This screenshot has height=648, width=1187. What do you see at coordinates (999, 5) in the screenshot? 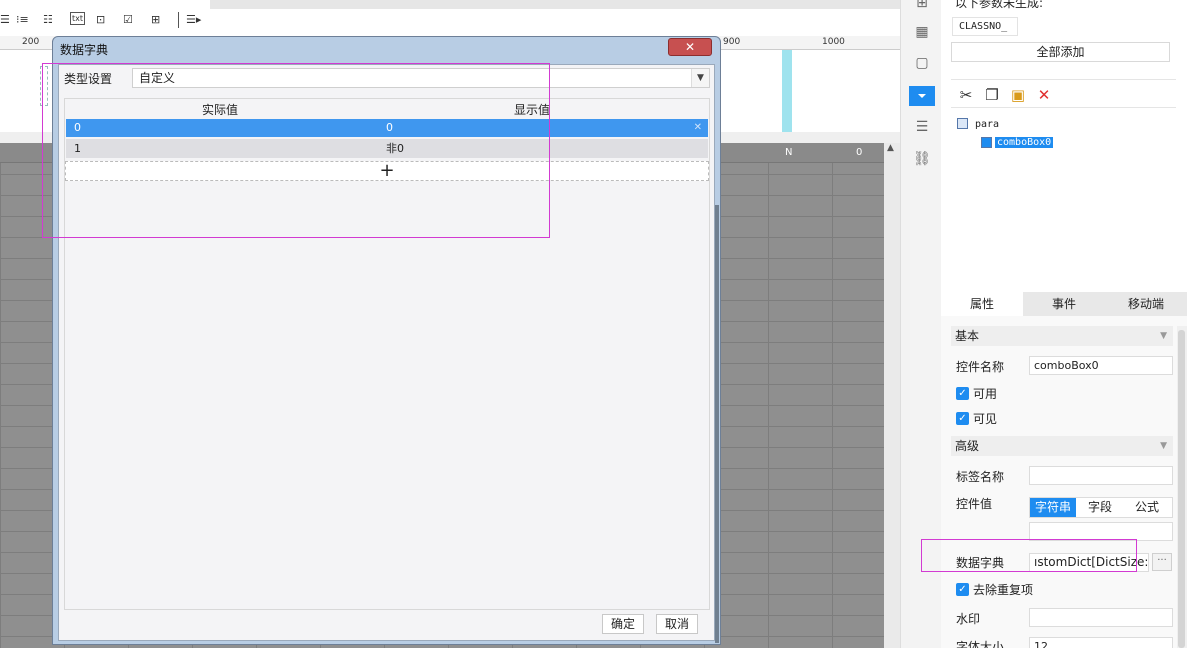
I see `params-title: 以下参数未生成:` at bounding box center [999, 5].